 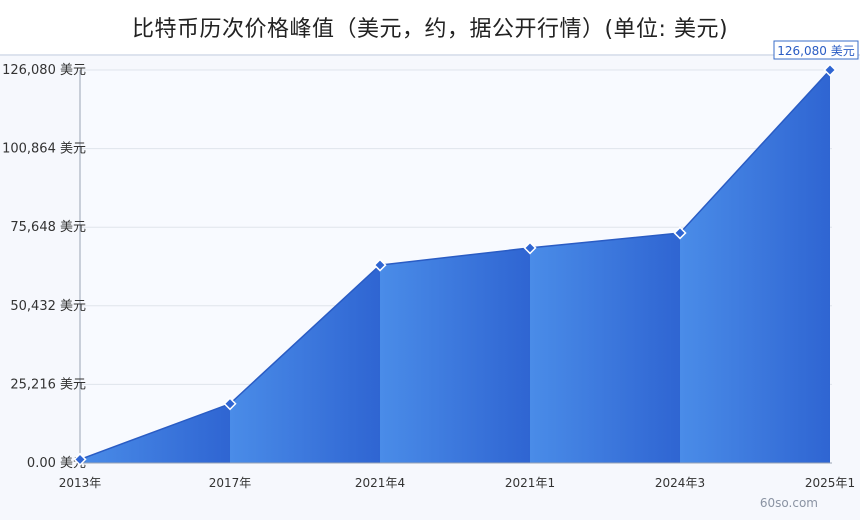 I want to click on x-tick-label: 2013年, so click(x=80, y=483).